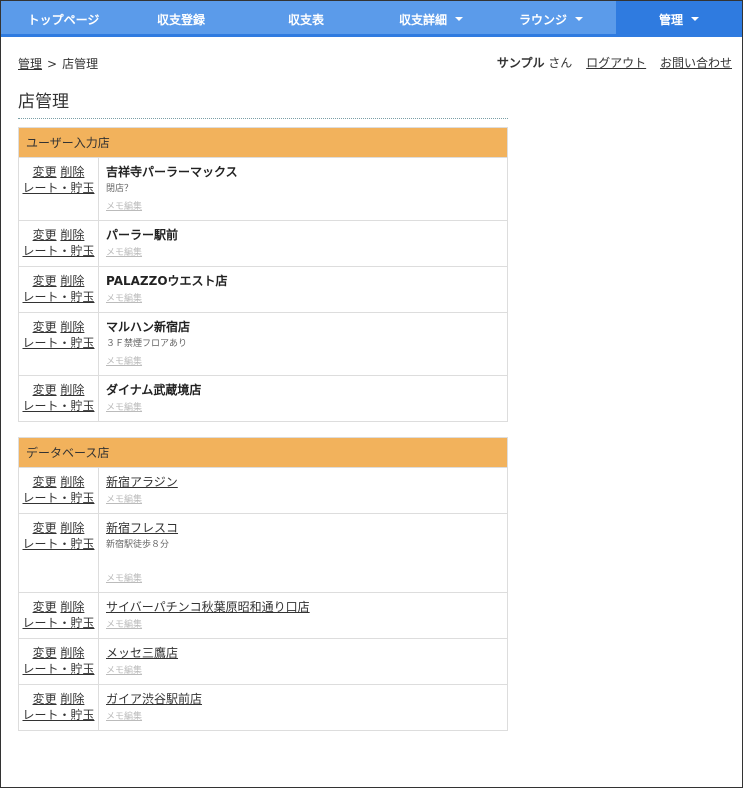  What do you see at coordinates (303, 553) in the screenshot?
I see `shop-info: 新宿フレスコ新宿駅徒歩８分メモ編集` at bounding box center [303, 553].